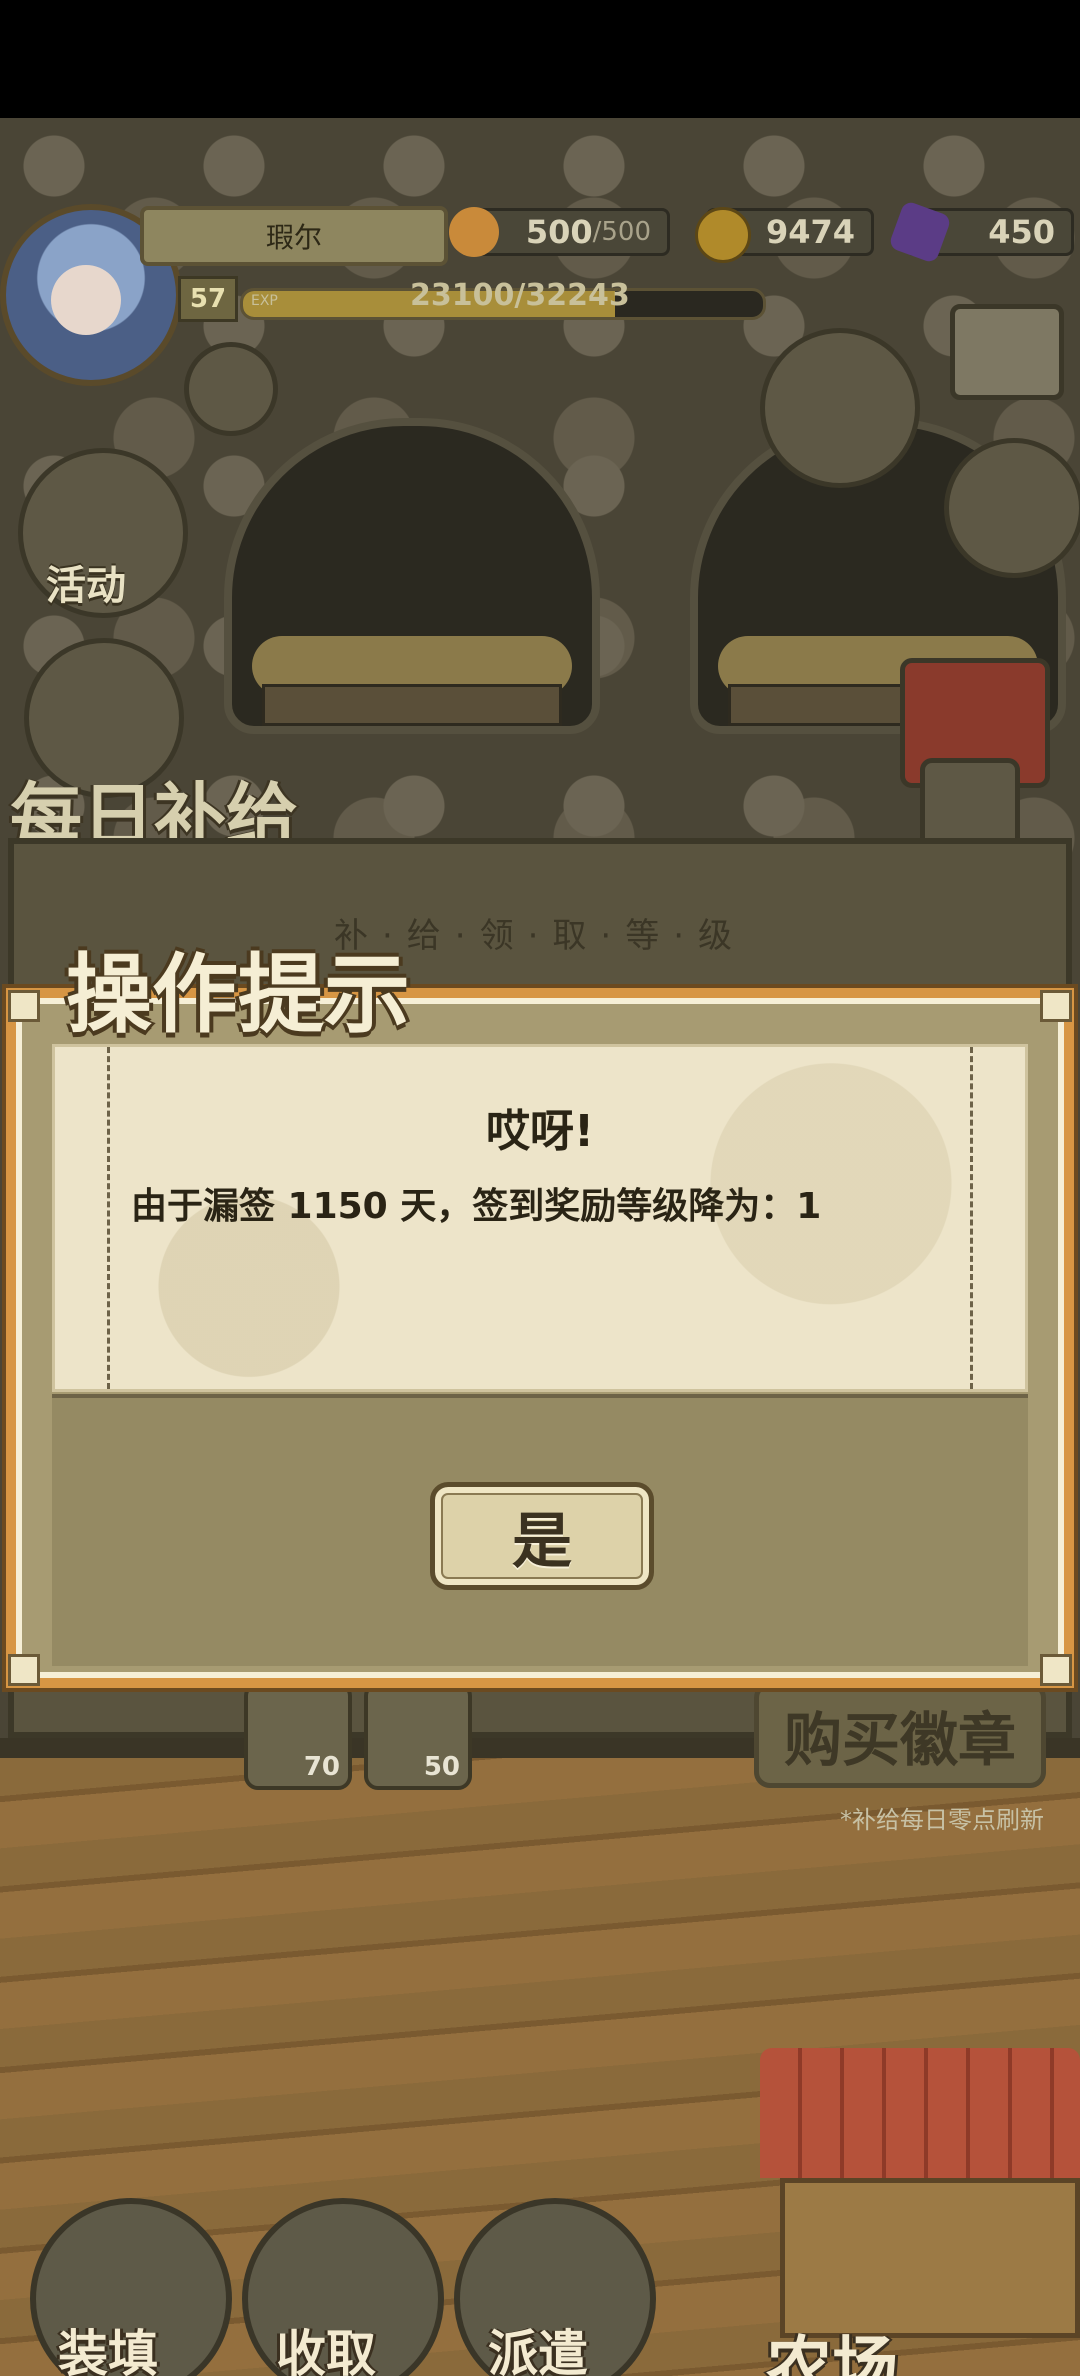 The width and height of the screenshot is (1080, 2376). What do you see at coordinates (538, 2345) in the screenshot?
I see `dispatch-button: 派遣` at bounding box center [538, 2345].